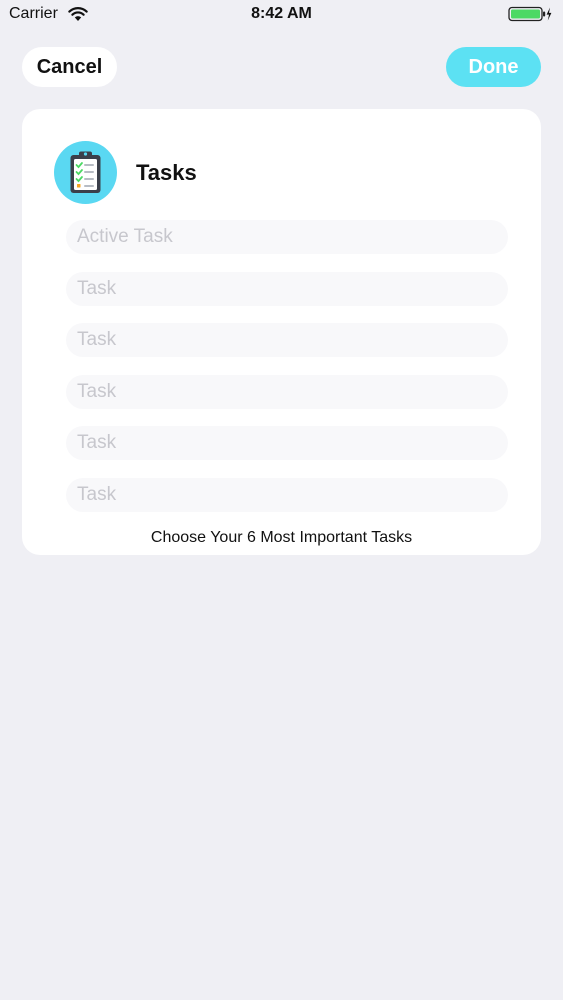  What do you see at coordinates (530, 14) in the screenshot?
I see `battery-icon` at bounding box center [530, 14].